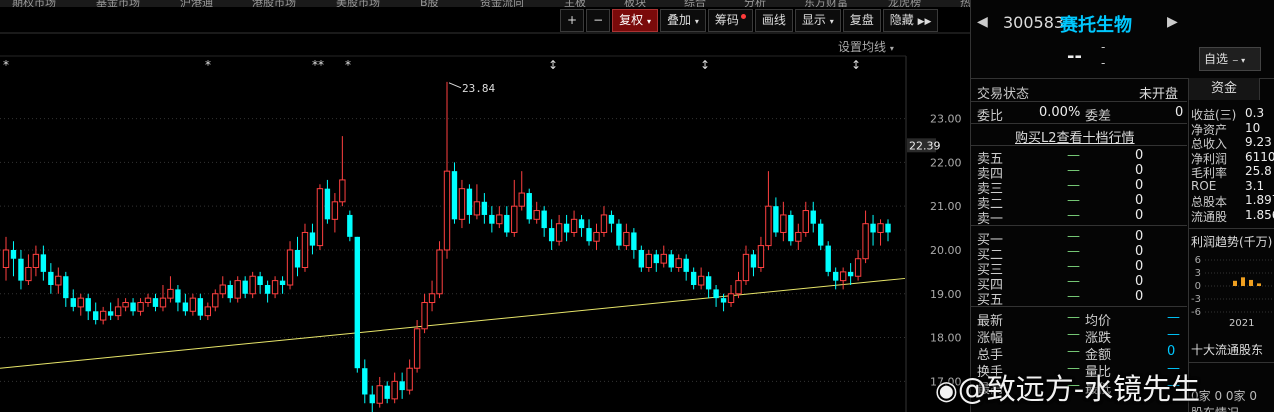  I want to click on tab-funds: 资金, so click(1224, 89).